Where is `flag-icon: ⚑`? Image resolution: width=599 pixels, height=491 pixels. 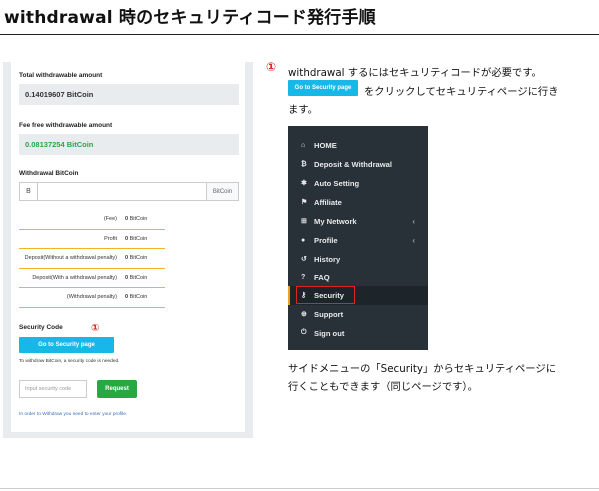
flag-icon: ⚑ is located at coordinates (304, 203).